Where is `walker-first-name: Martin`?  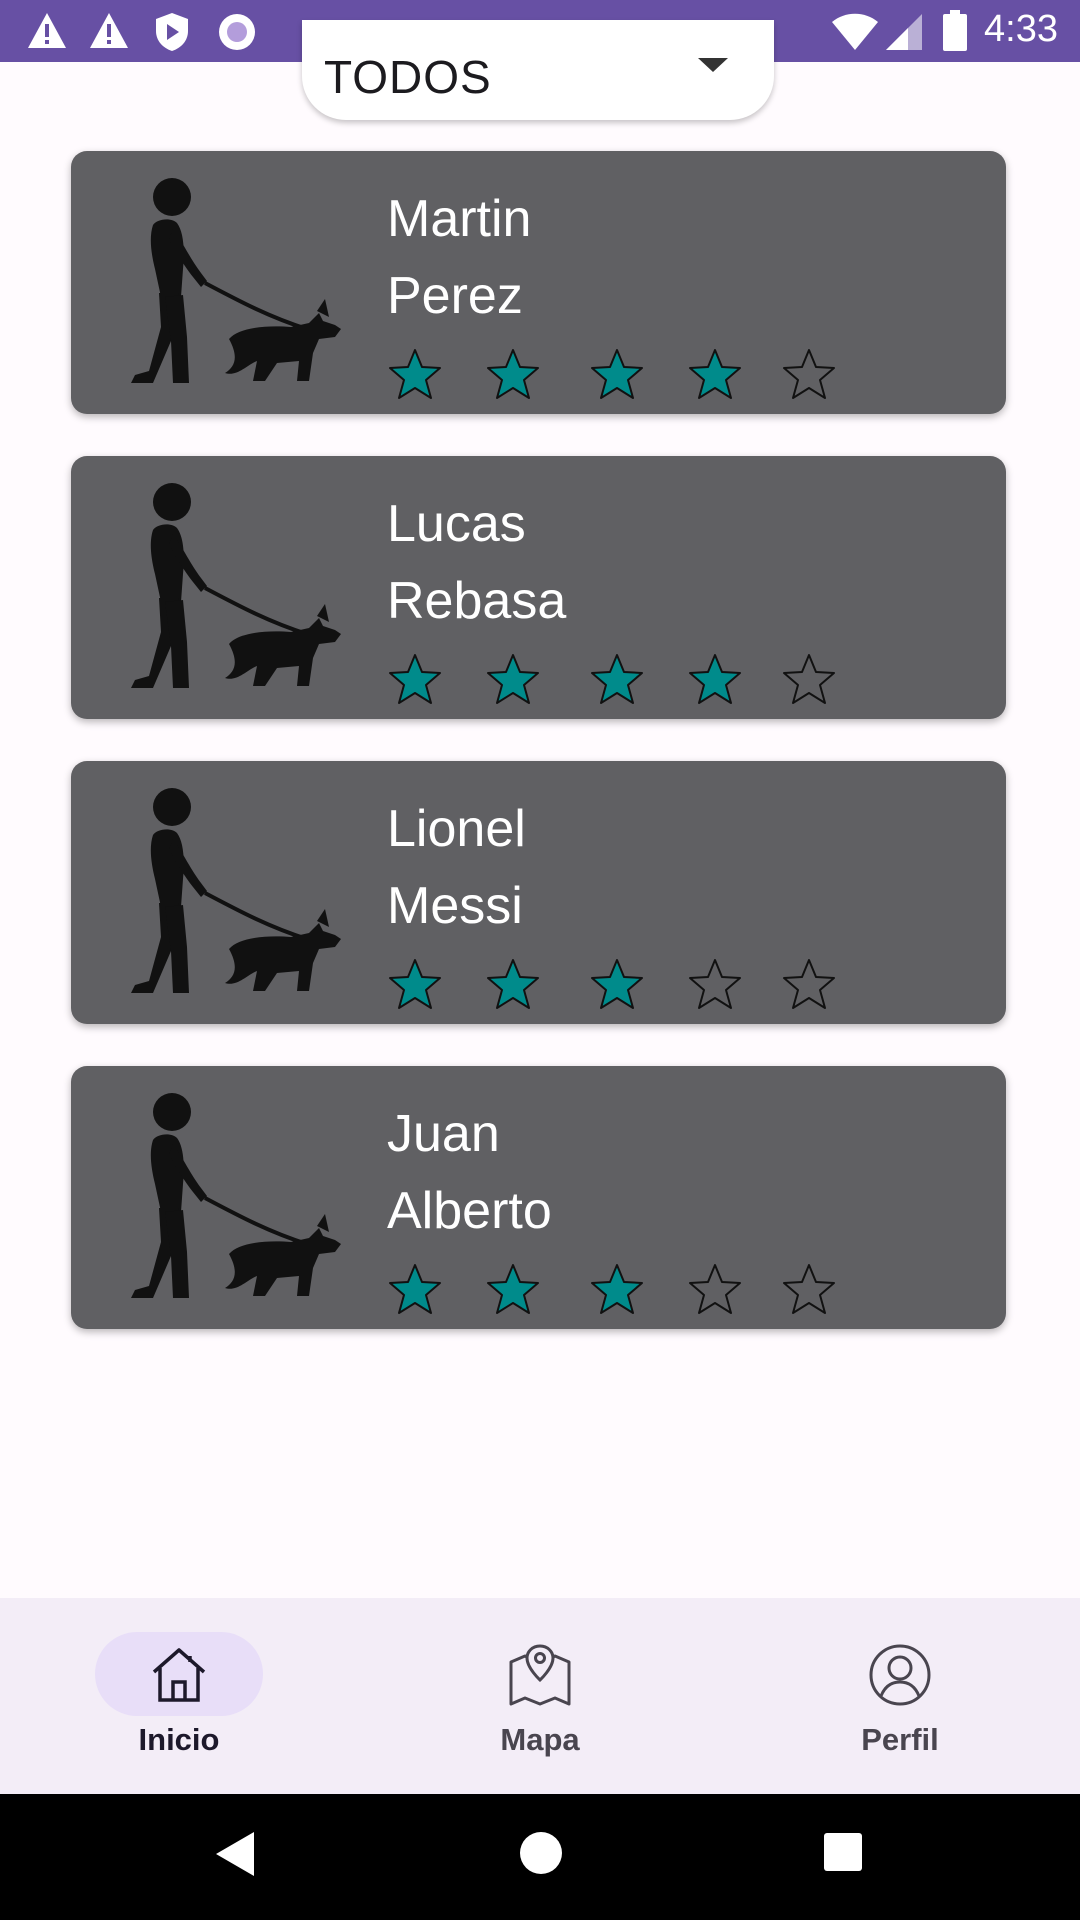
walker-first-name: Martin is located at coordinates (459, 219).